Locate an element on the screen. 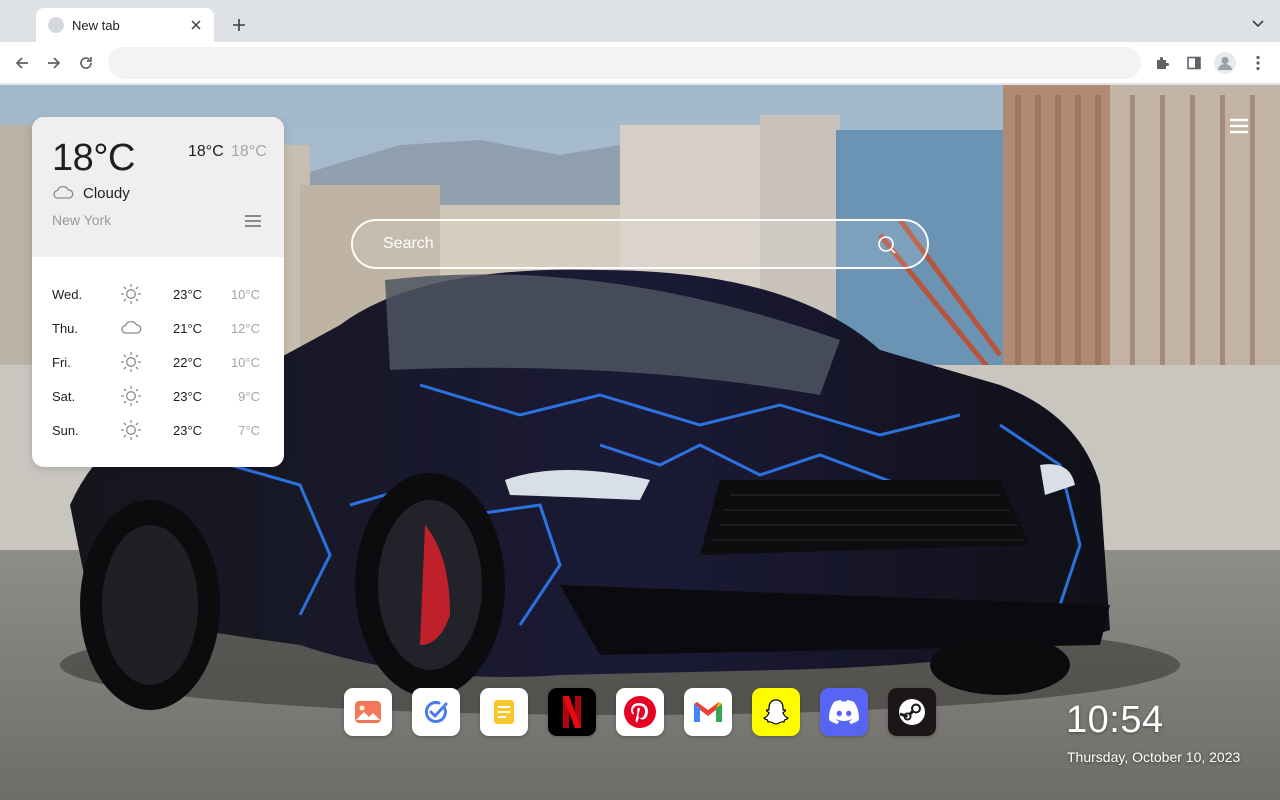 This screenshot has height=800, width=1280. dock-snapchat is located at coordinates (776, 712).